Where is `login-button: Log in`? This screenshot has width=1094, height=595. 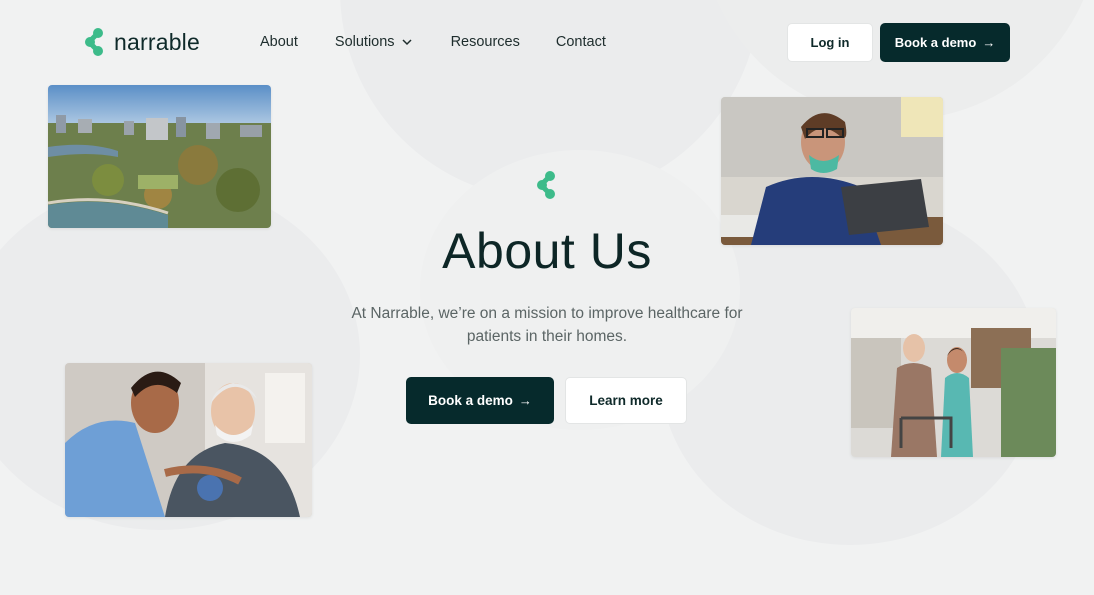 login-button: Log in is located at coordinates (830, 42).